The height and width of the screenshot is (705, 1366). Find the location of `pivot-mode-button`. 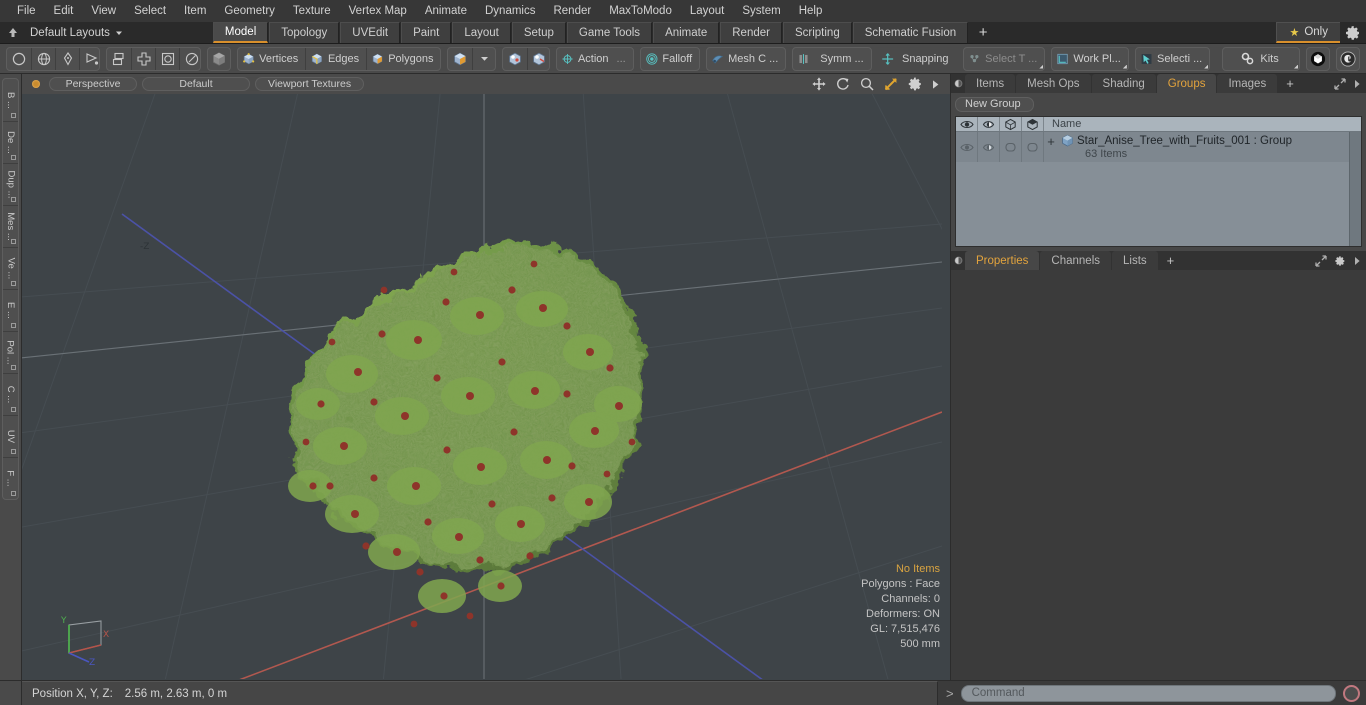

pivot-mode-button is located at coordinates (537, 58).